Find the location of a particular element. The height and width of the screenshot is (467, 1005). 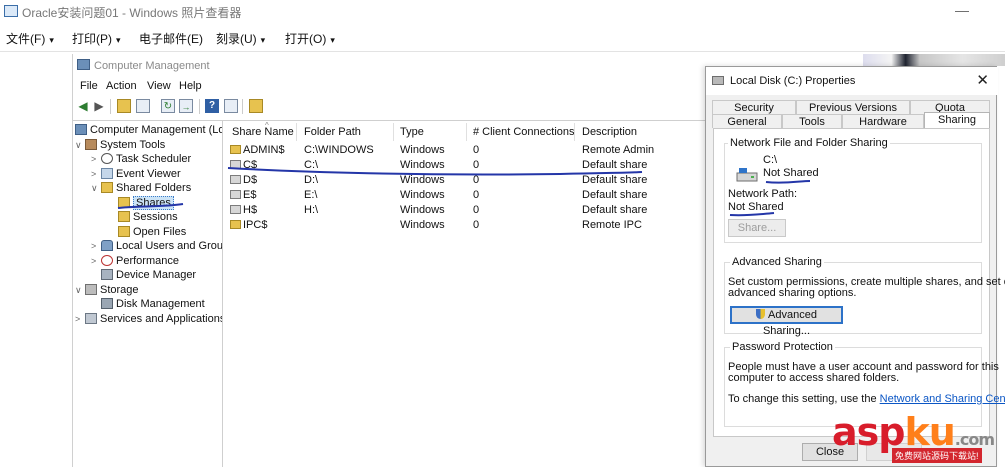

table-row: D$ D:\ Windows 0 Default share is located at coordinates (469, 180).